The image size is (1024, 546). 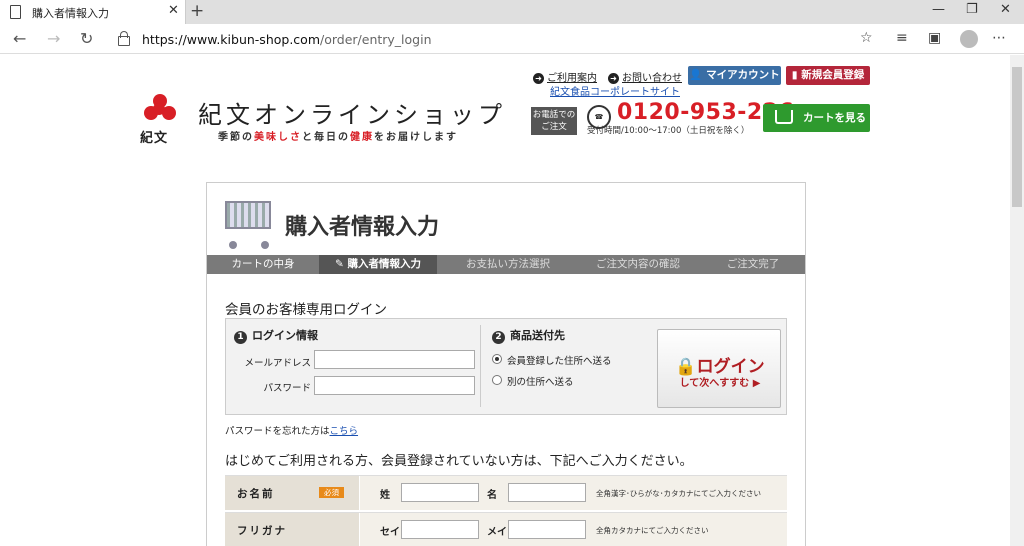 I want to click on new-tab-button: +, so click(x=197, y=11).